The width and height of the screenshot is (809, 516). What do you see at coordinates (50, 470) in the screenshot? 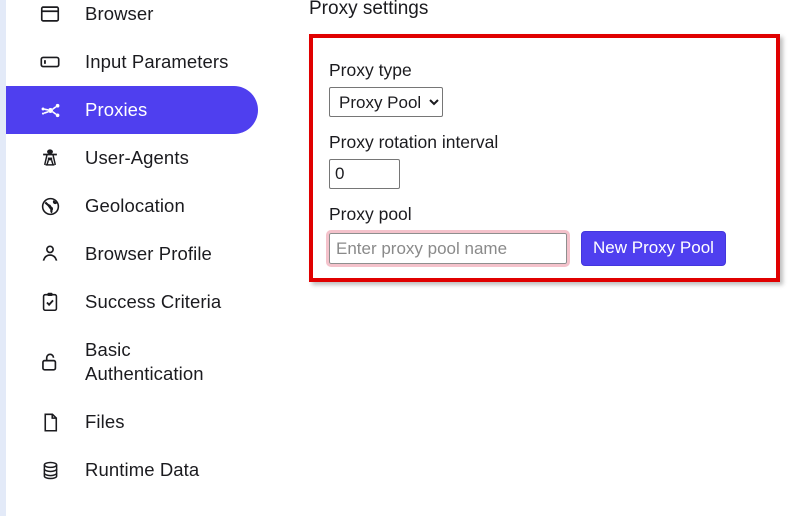
I see `database-icon` at bounding box center [50, 470].